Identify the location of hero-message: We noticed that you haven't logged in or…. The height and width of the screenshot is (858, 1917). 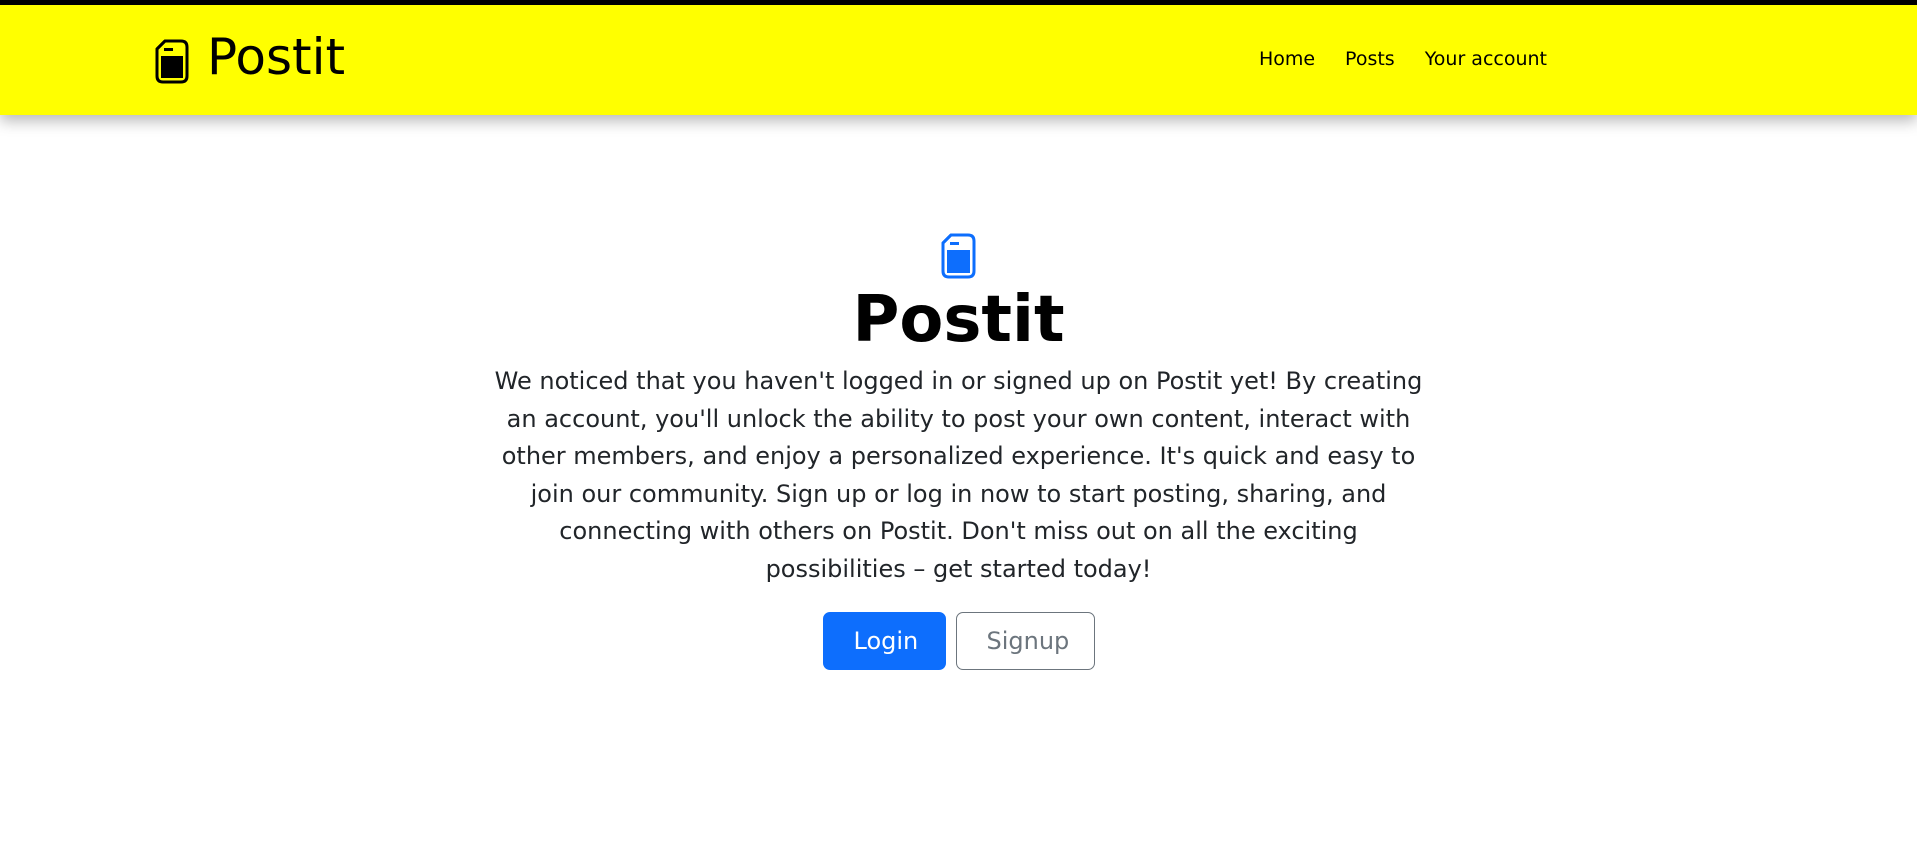
(958, 475).